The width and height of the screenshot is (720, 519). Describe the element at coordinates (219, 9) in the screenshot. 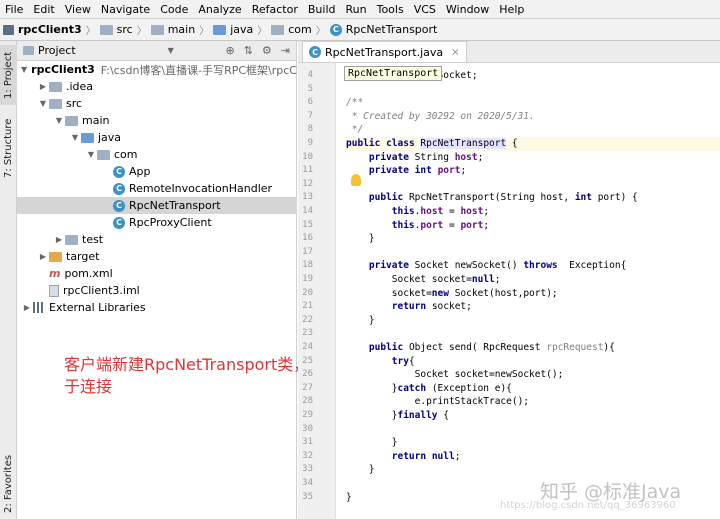

I see `menu-analyze: Analyze` at that location.